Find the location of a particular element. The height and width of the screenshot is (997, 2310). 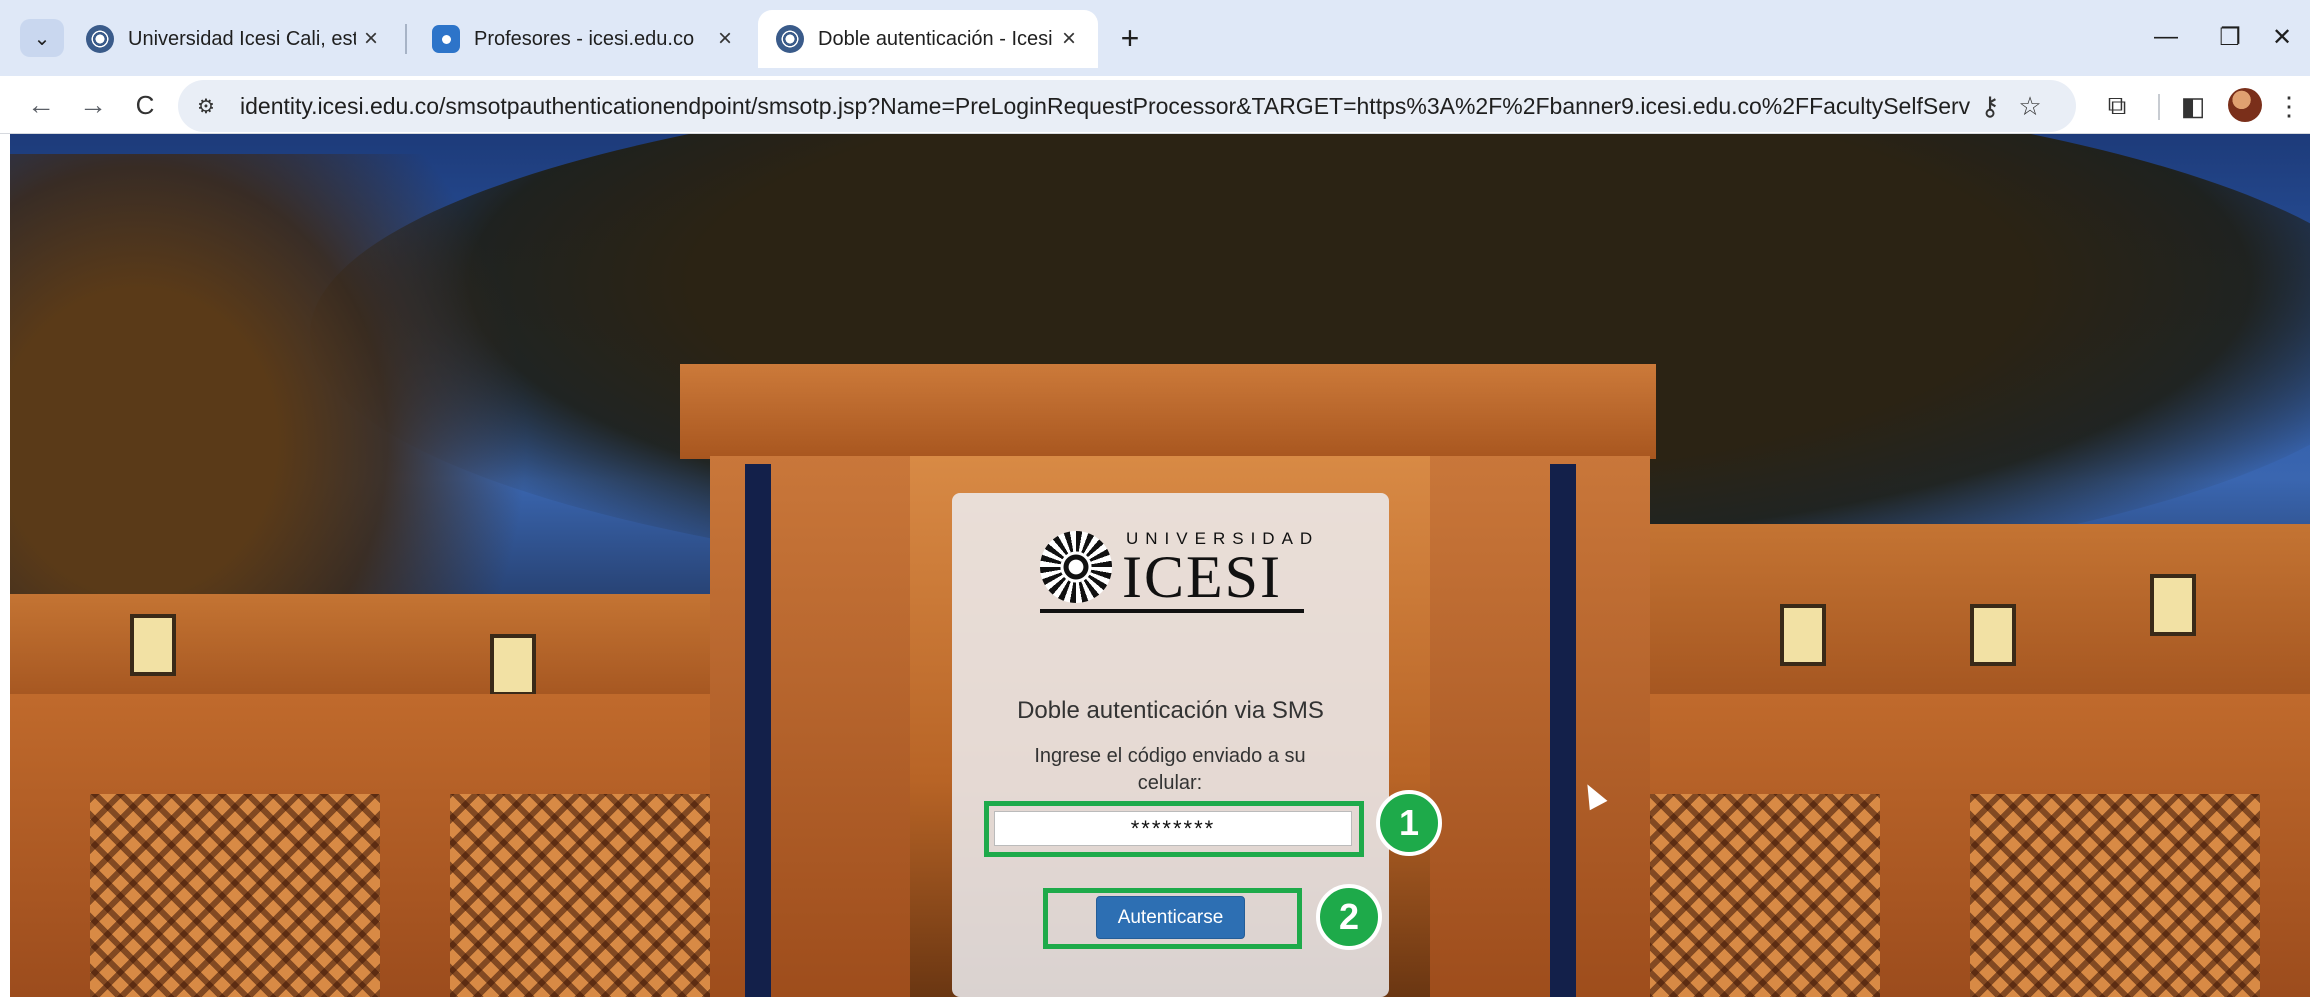

tab-separator is located at coordinates (406, 39).